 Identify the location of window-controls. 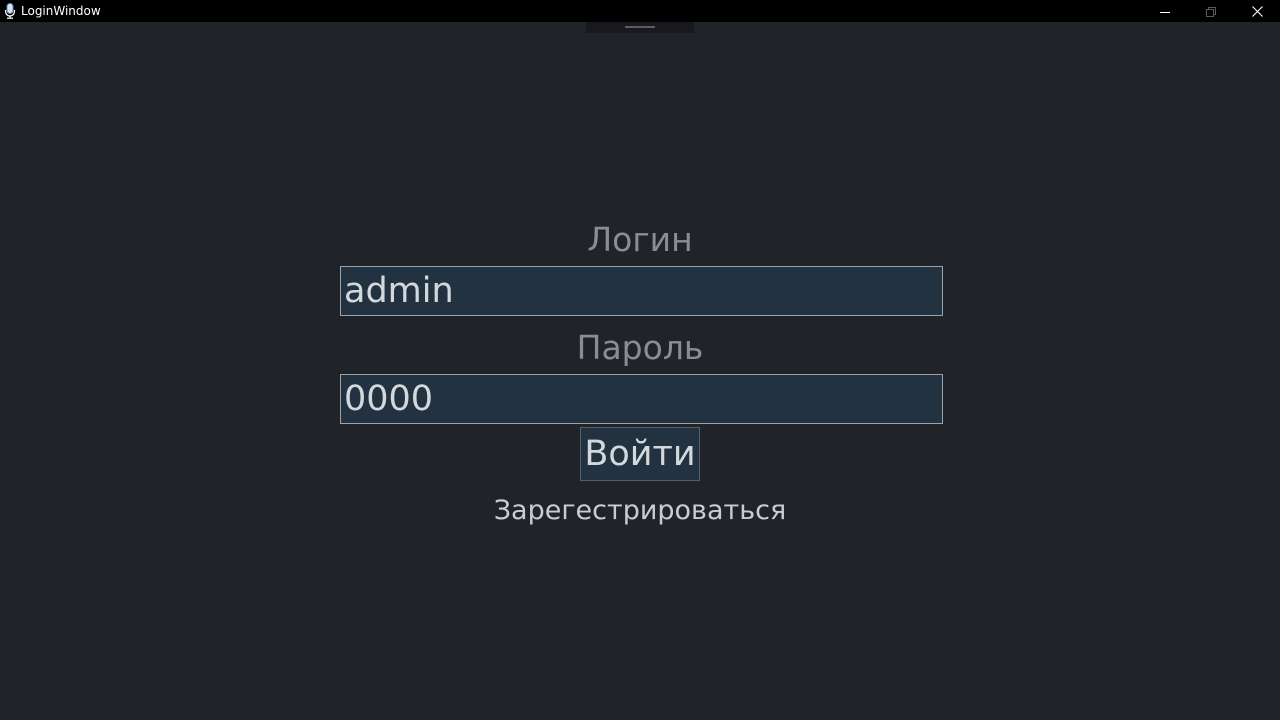
(1211, 11).